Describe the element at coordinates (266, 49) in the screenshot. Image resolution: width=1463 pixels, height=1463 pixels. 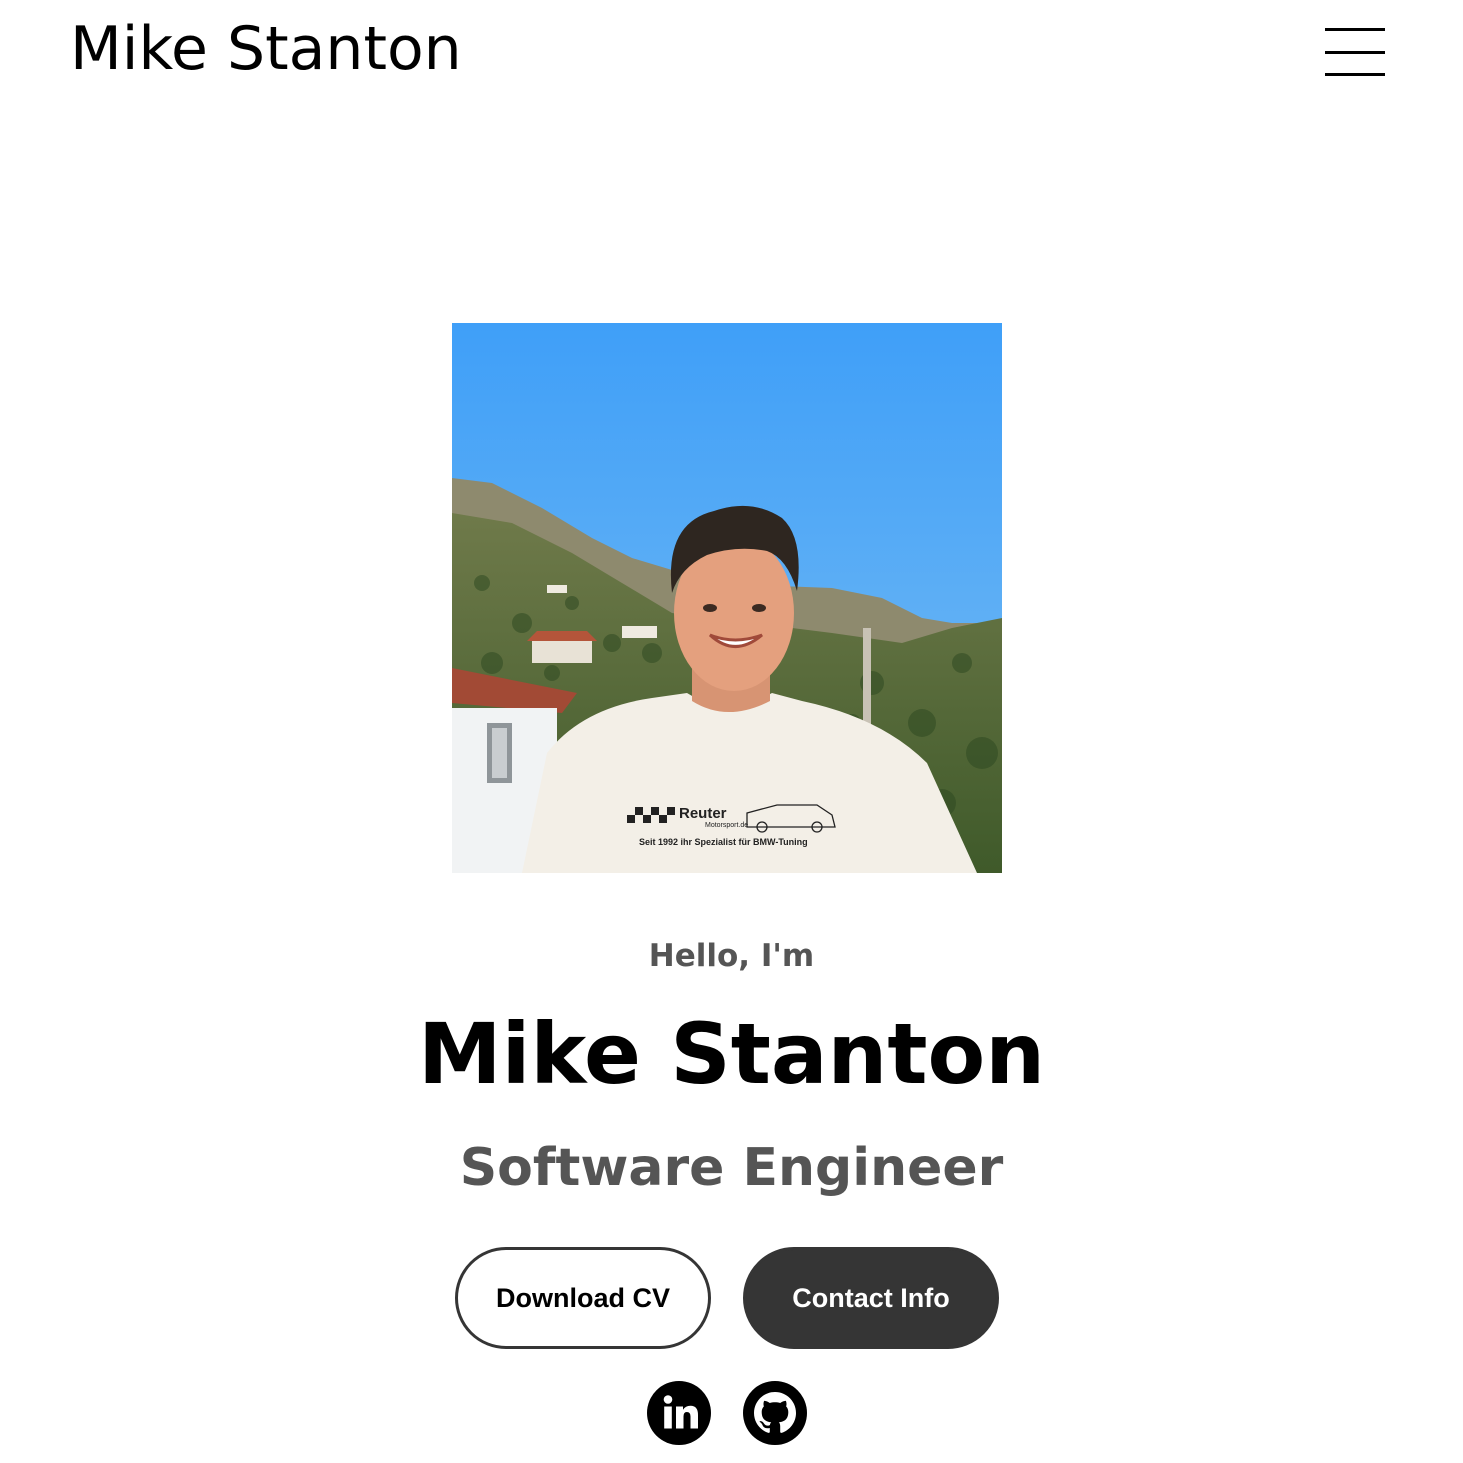
I see `site-logo: Mike Stanton` at that location.